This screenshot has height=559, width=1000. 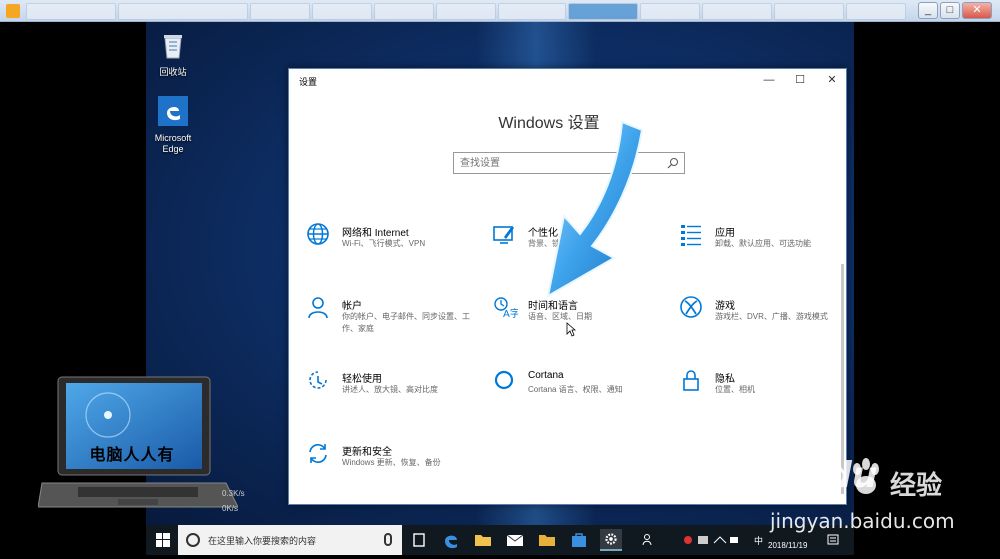 What do you see at coordinates (388, 539) in the screenshot?
I see `microphone-icon` at bounding box center [388, 539].